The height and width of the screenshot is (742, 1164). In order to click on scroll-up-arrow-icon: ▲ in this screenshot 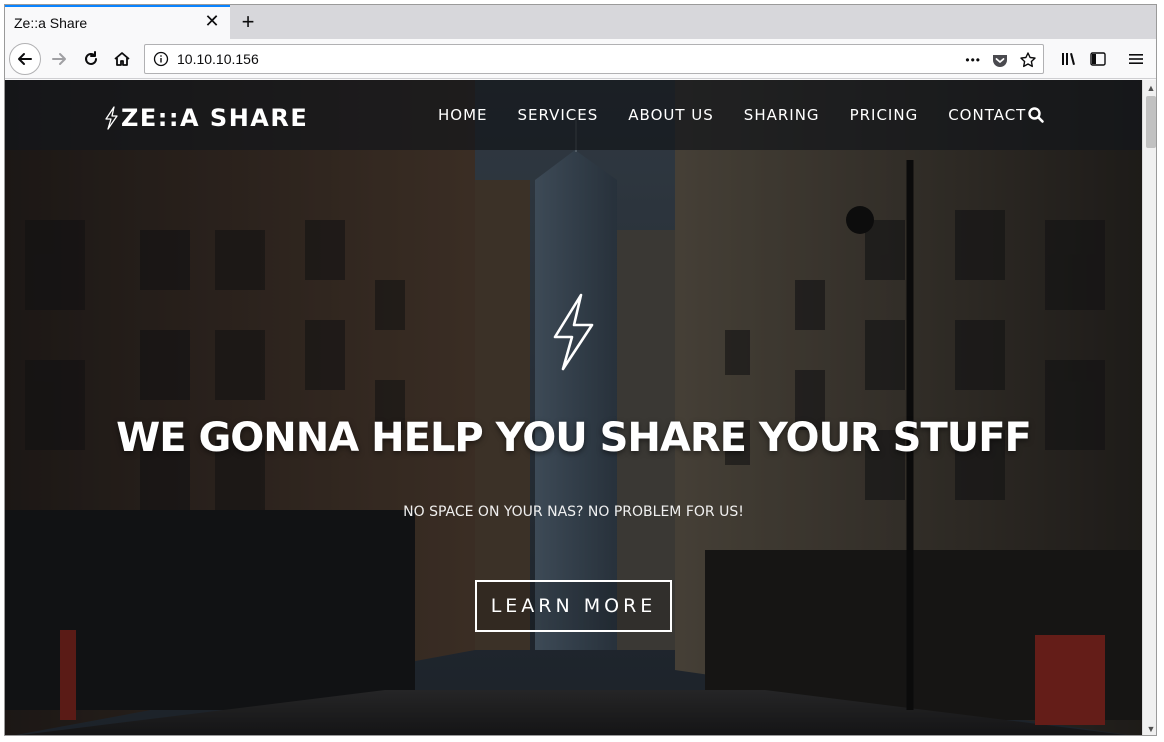, I will do `click(1151, 88)`.